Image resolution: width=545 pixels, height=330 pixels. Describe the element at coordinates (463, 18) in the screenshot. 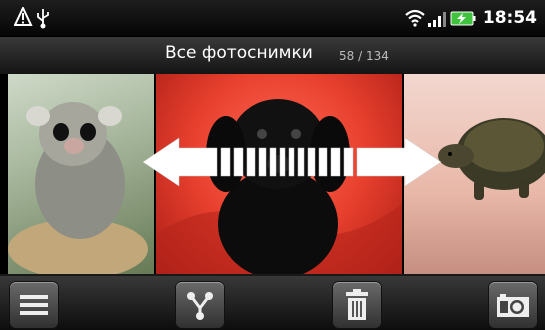

I see `battery-charging-icon` at that location.